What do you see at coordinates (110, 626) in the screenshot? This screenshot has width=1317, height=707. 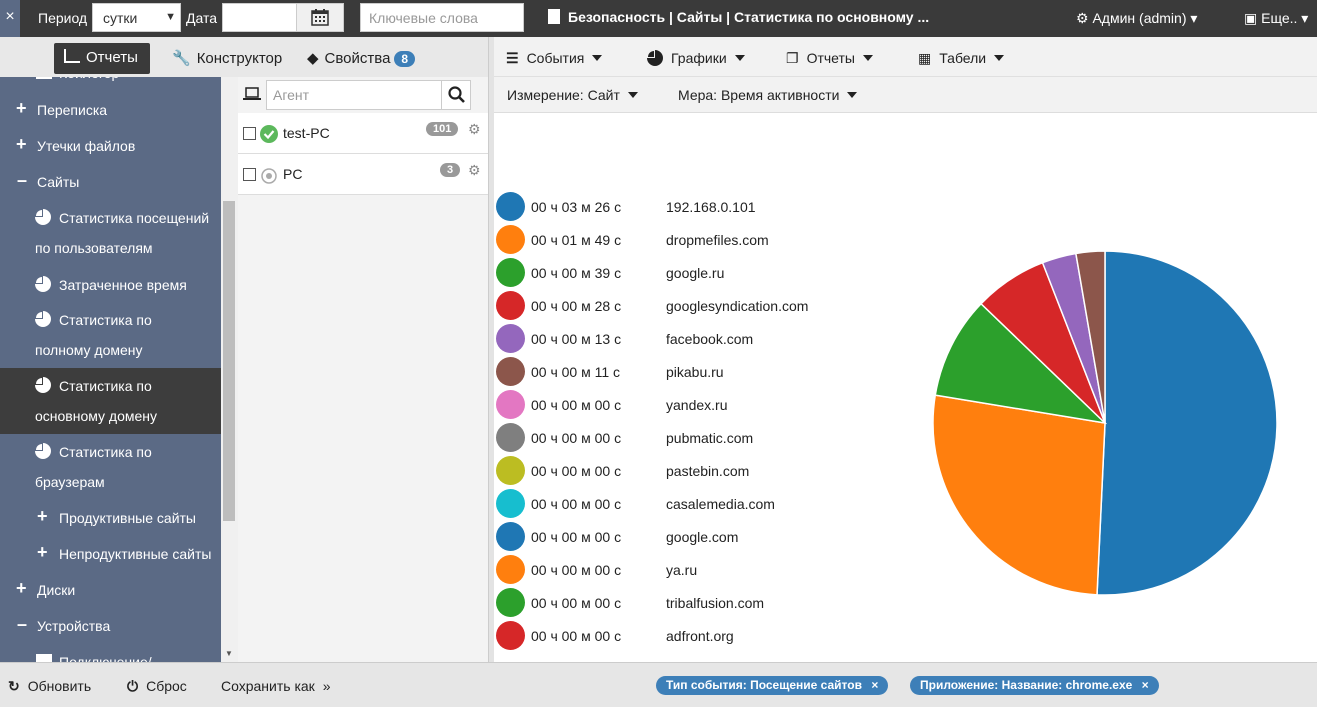 I see `sidebar-item-devices: – Устройства` at bounding box center [110, 626].